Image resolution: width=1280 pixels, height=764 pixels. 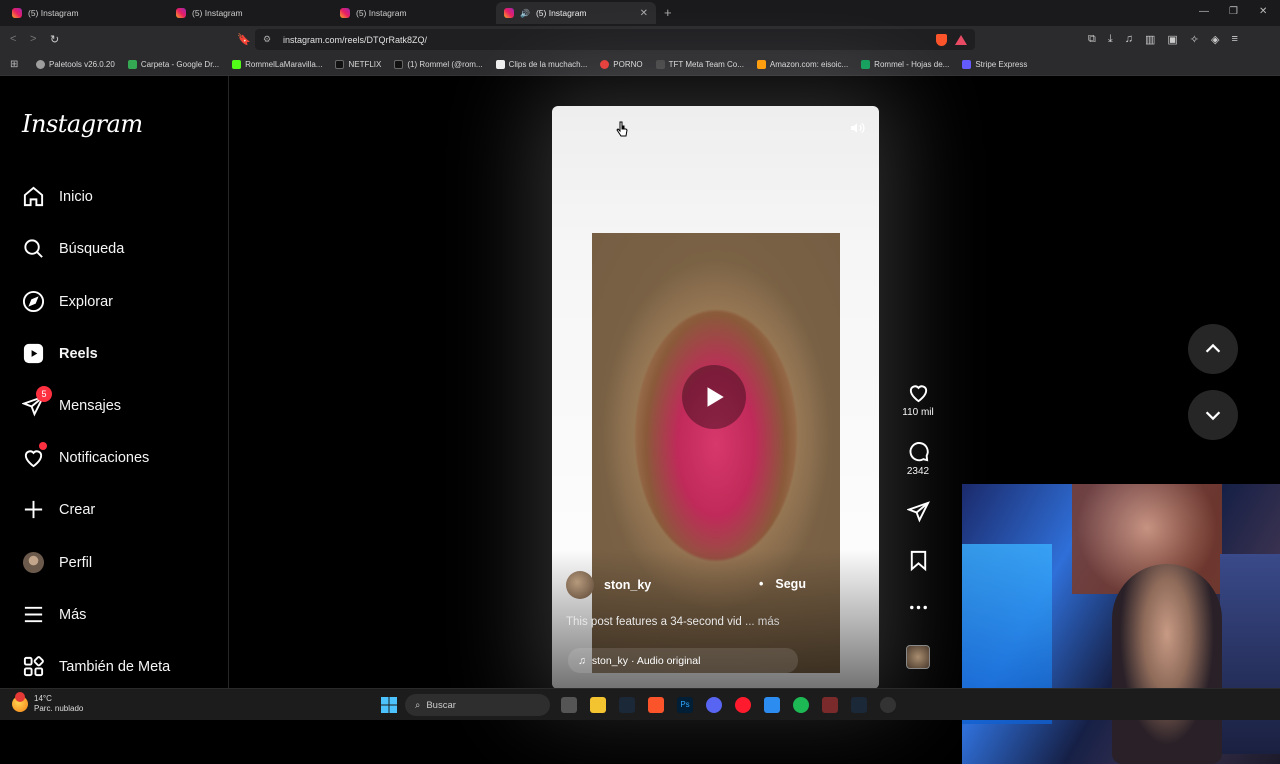 What do you see at coordinates (918, 657) in the screenshot?
I see `audio-thumbnail` at bounding box center [918, 657].